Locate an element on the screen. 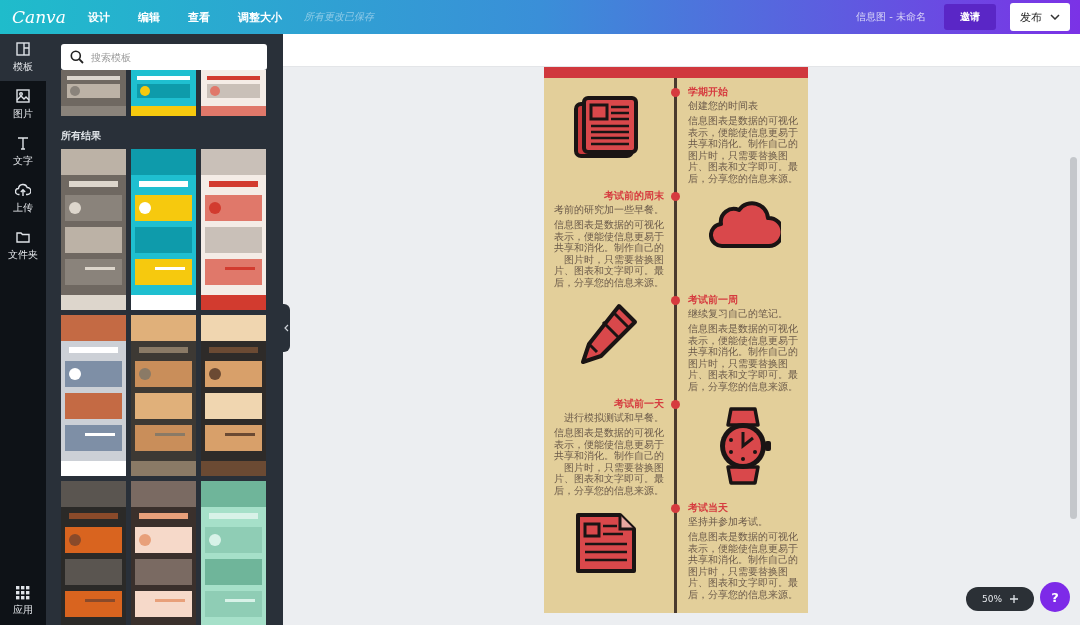 This screenshot has width=1080, height=625. event-title: 考试前的周末 is located at coordinates (633, 196).